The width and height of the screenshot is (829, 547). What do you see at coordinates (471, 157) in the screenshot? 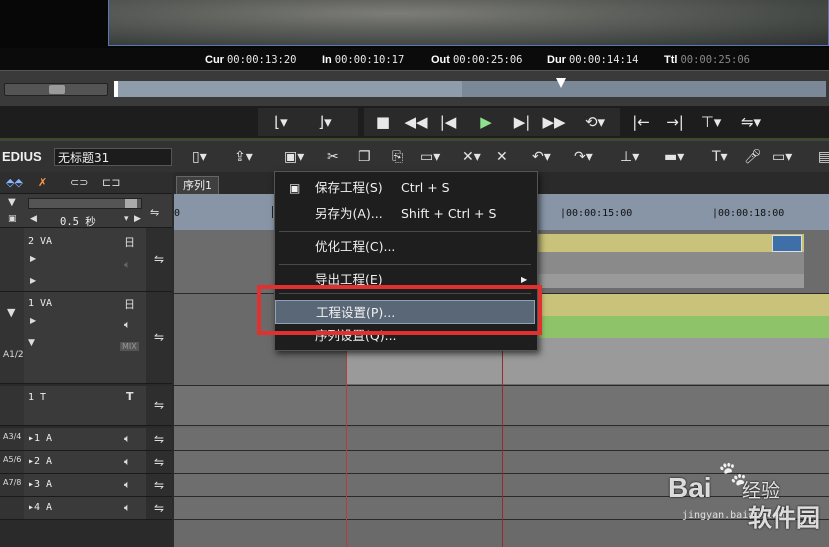
I see `delete-icon: ✕▾` at bounding box center [471, 157].